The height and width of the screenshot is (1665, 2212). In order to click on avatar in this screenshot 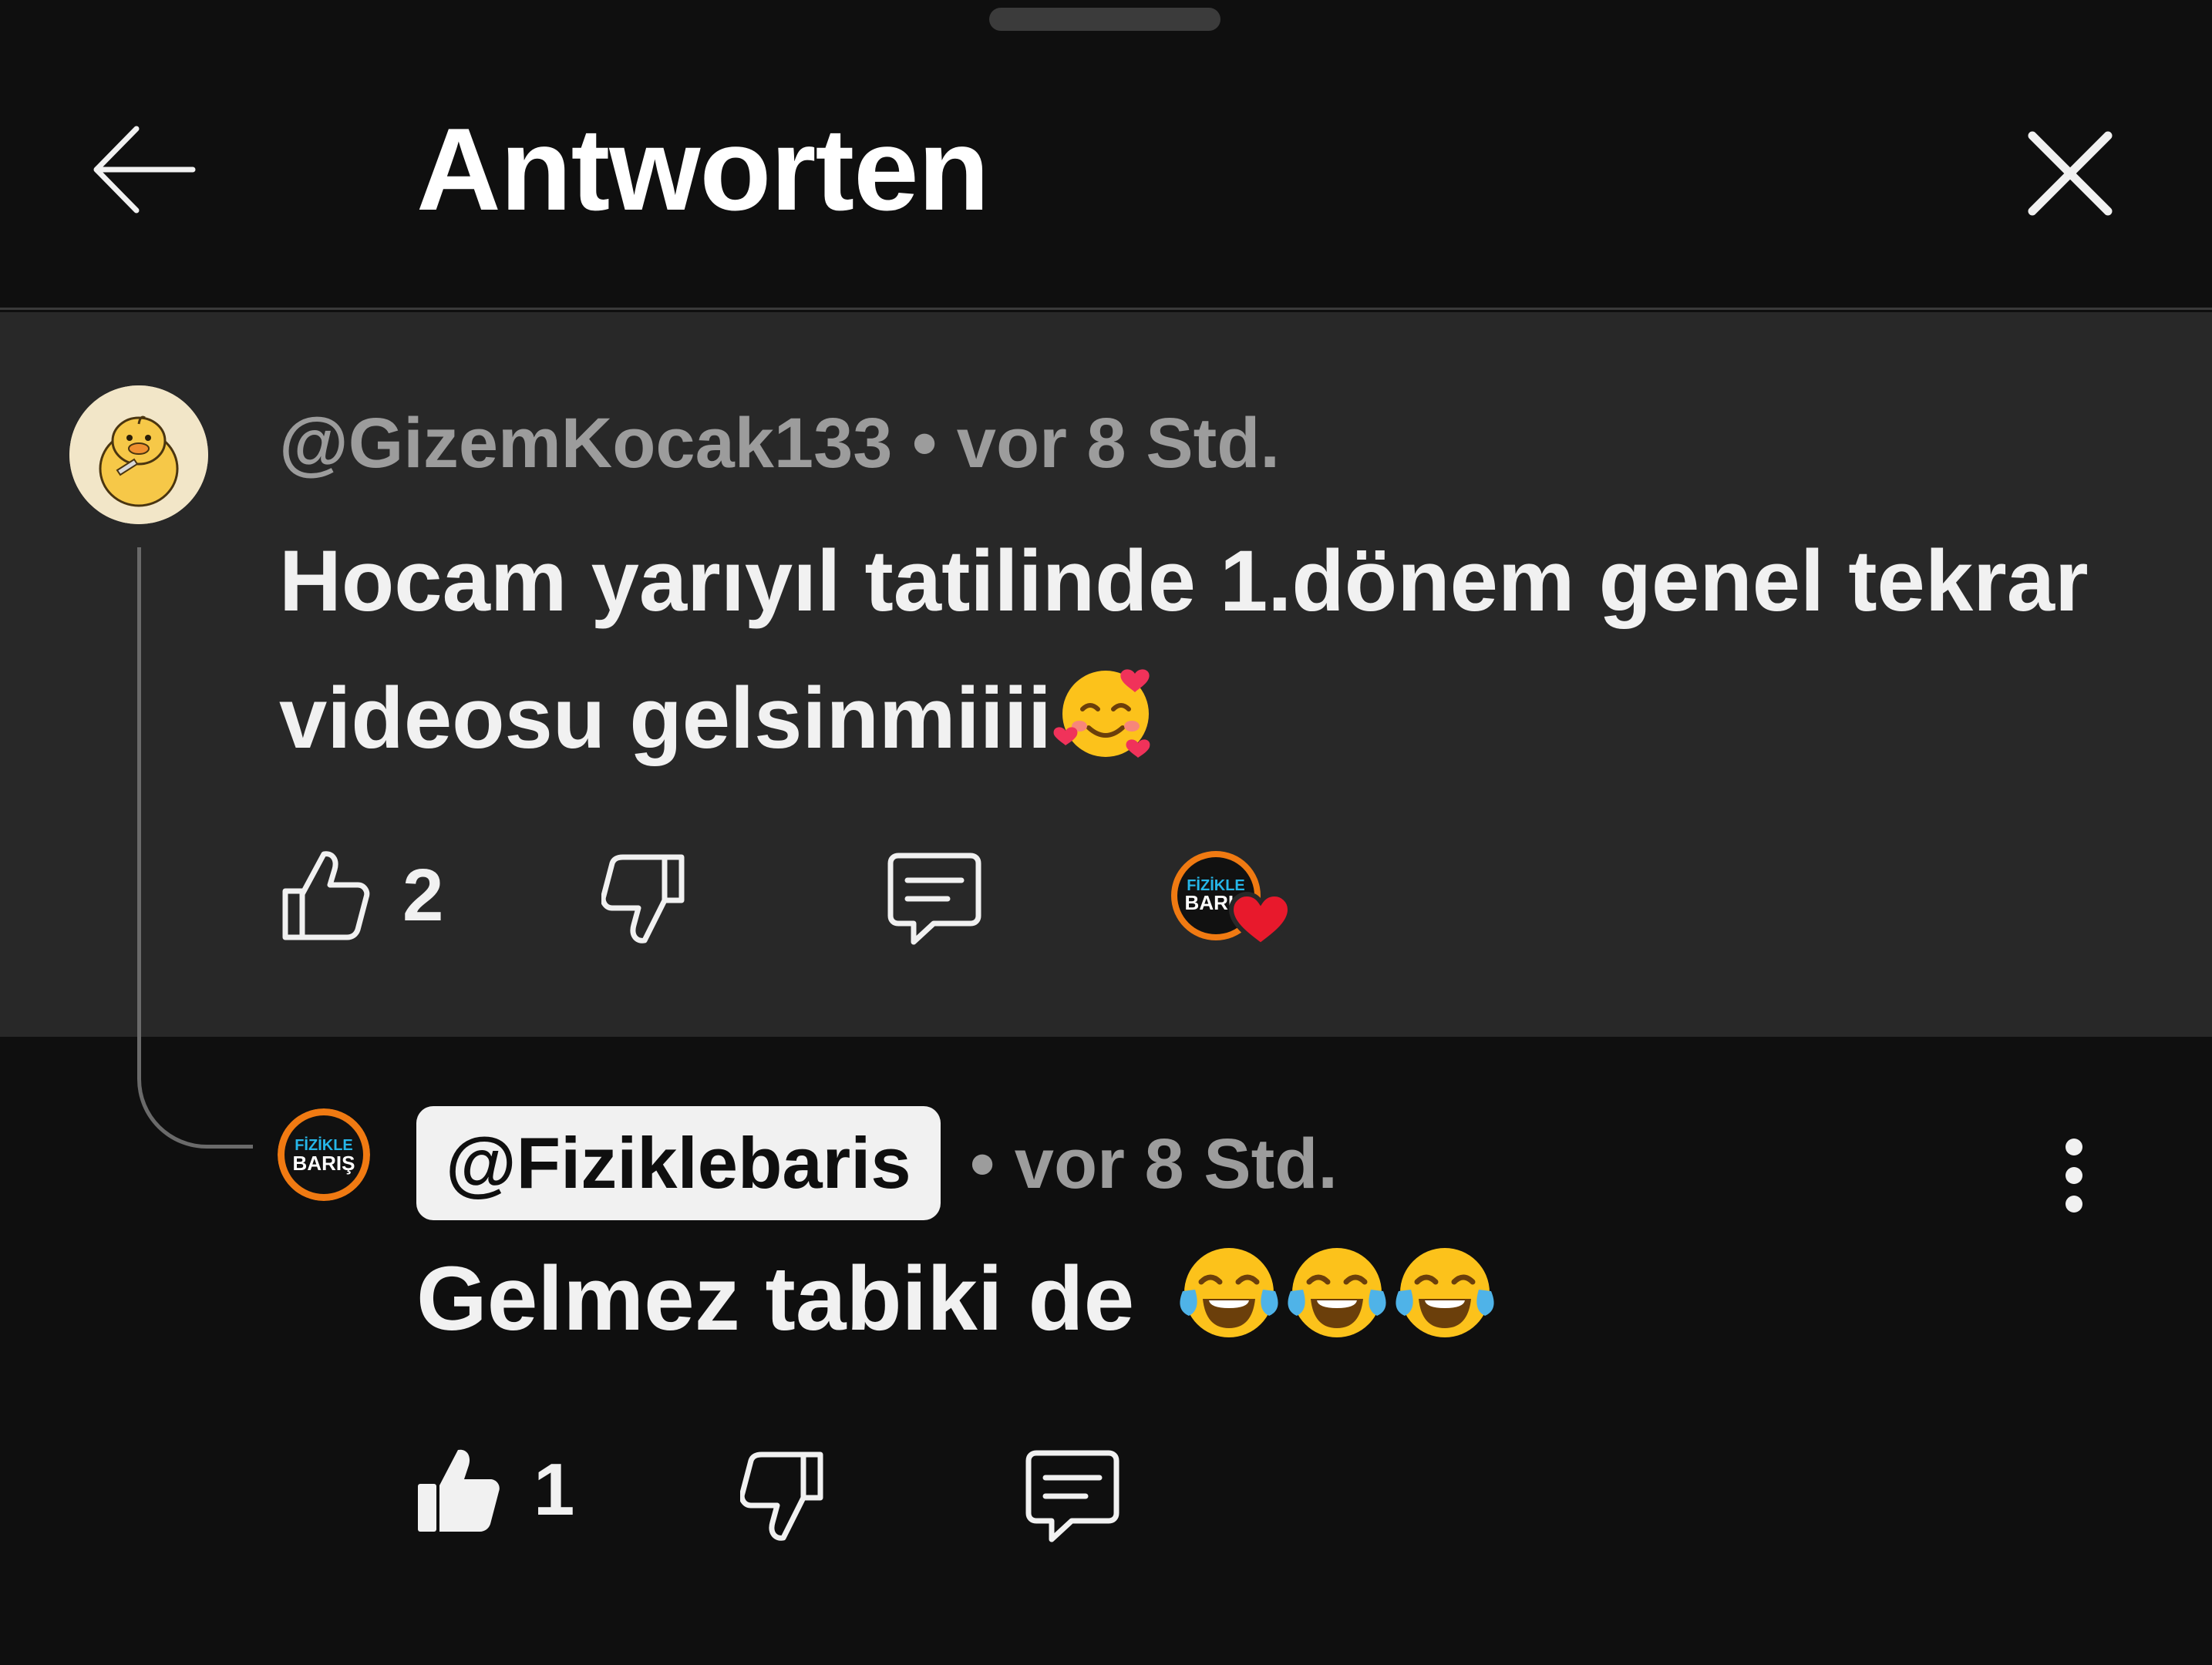, I will do `click(138, 455)`.